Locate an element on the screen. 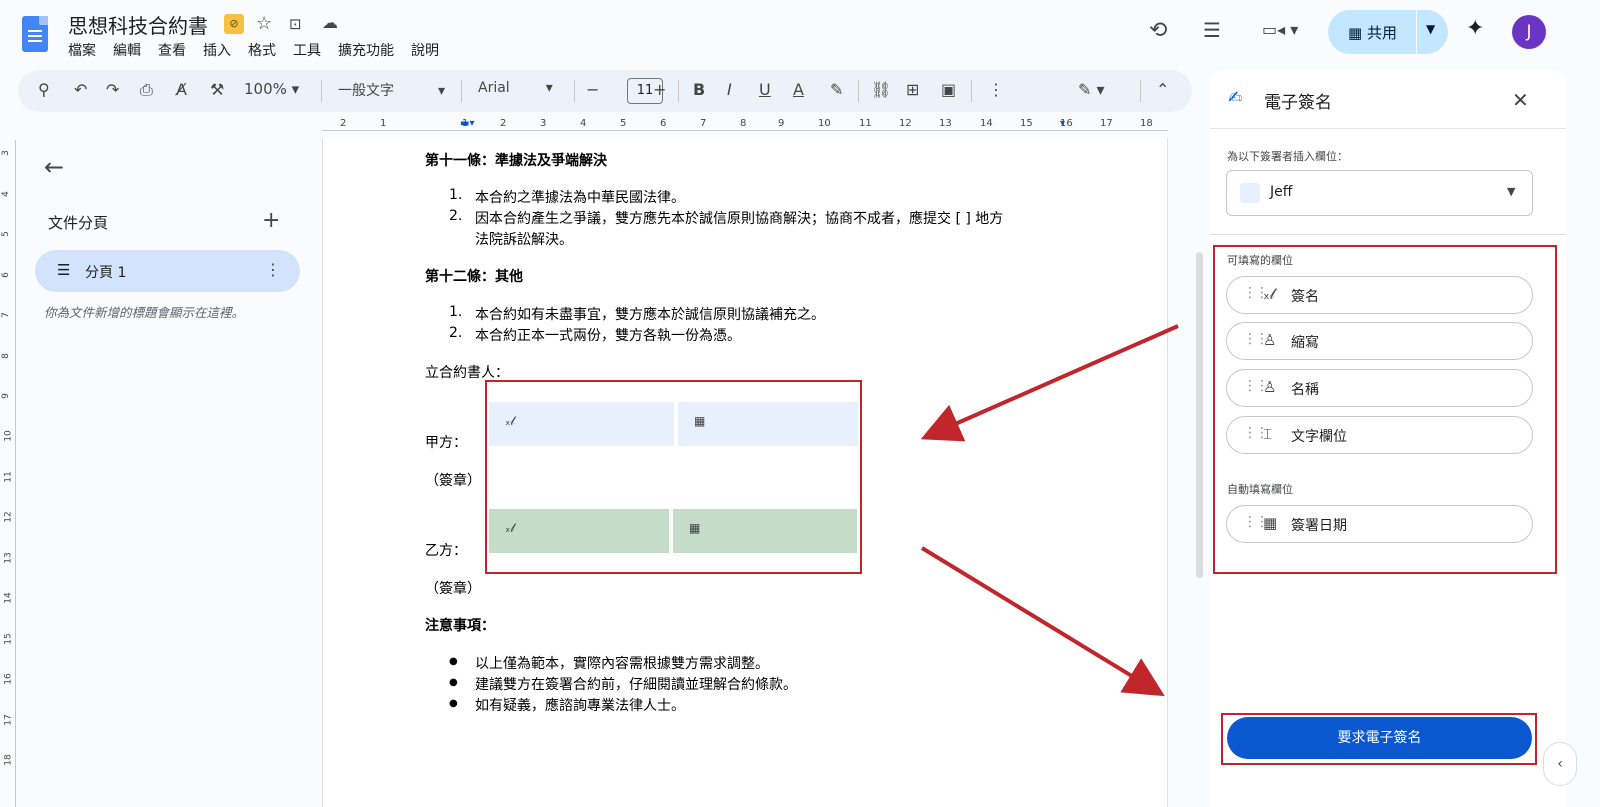 The width and height of the screenshot is (1600, 807). arrow-to-doc-fields is located at coordinates (1049, 383).